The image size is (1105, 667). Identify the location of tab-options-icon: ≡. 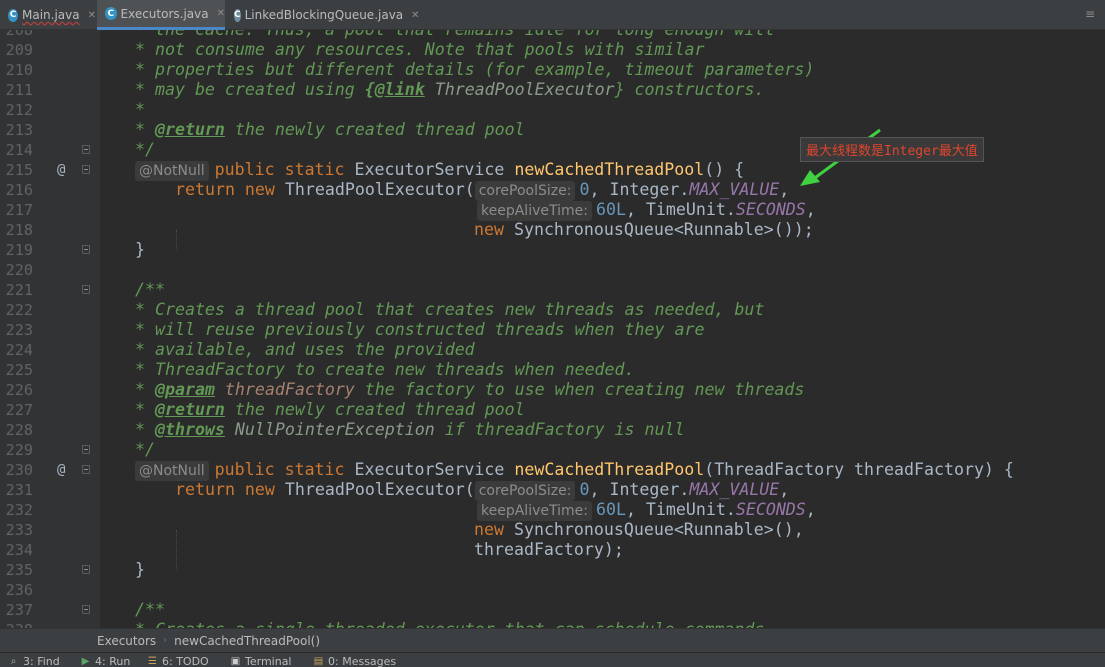
(1090, 14).